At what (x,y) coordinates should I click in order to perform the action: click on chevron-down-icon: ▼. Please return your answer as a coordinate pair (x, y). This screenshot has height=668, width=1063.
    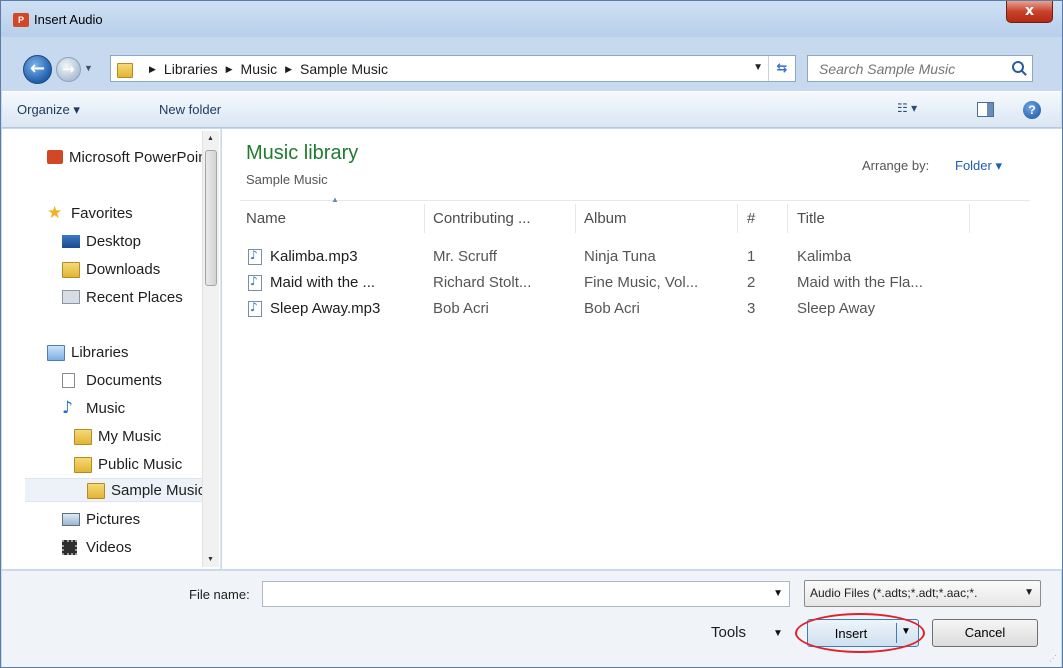
    Looking at the image, I should click on (1029, 592).